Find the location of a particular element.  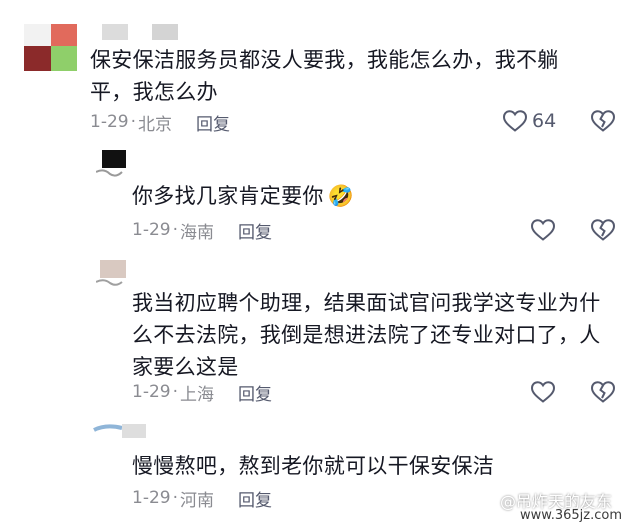

like-button: 64 is located at coordinates (529, 121).